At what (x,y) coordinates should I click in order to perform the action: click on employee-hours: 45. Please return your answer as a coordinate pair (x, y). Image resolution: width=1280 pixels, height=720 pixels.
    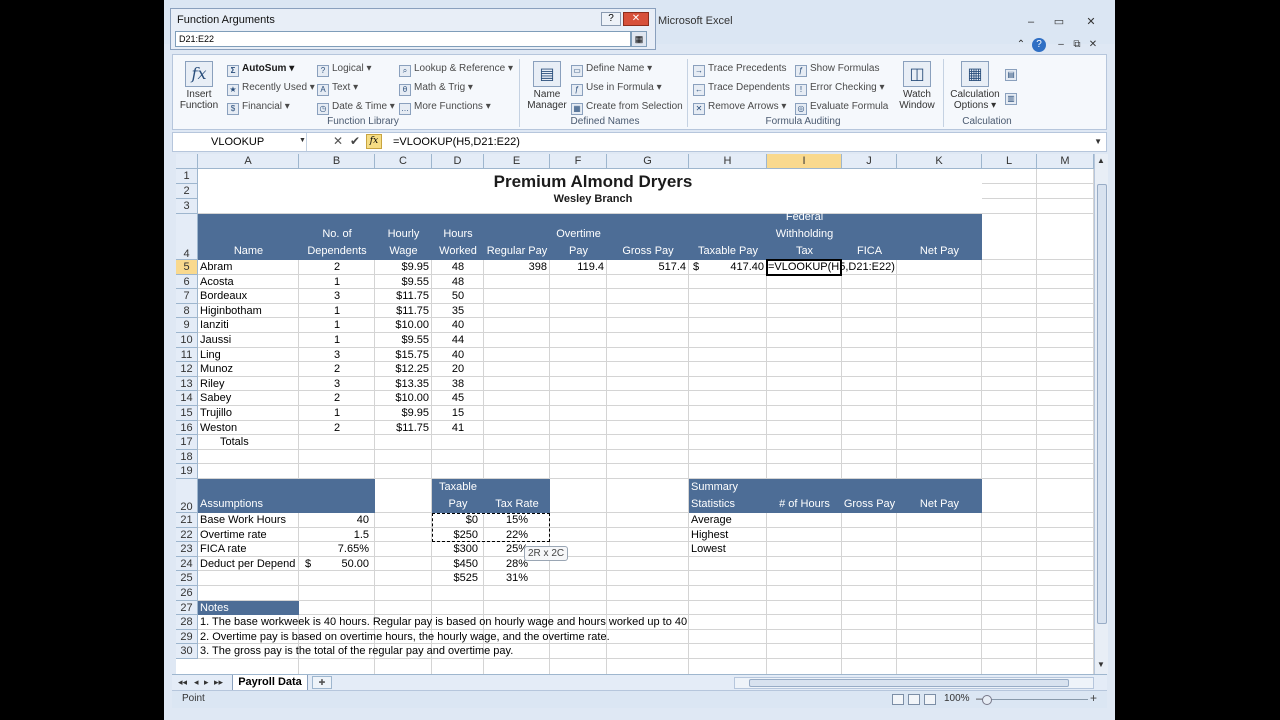
    Looking at the image, I should click on (458, 398).